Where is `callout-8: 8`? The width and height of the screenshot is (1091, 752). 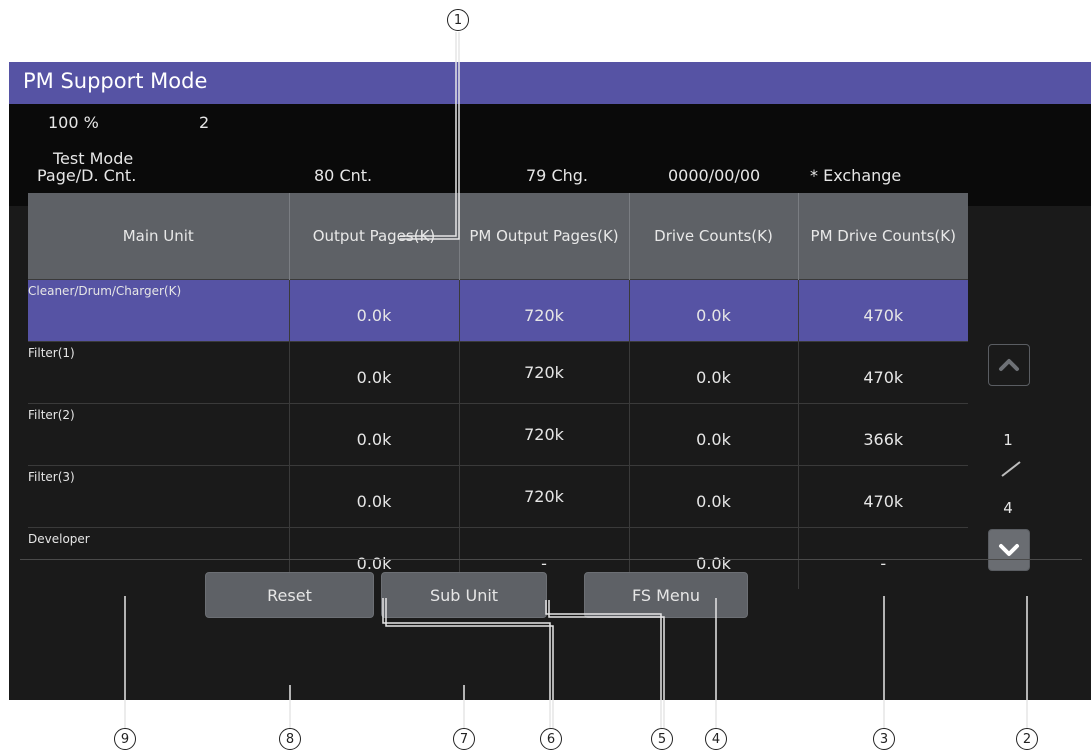 callout-8: 8 is located at coordinates (290, 739).